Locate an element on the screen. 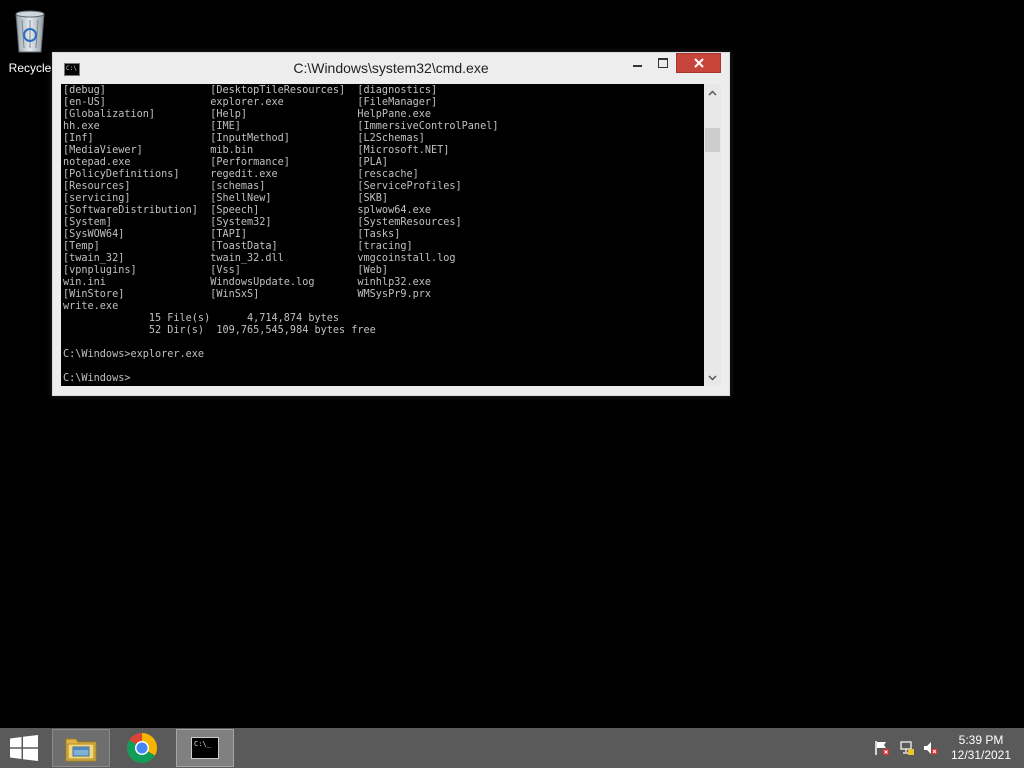 This screenshot has width=1024, height=768. maximize-icon is located at coordinates (662, 63).